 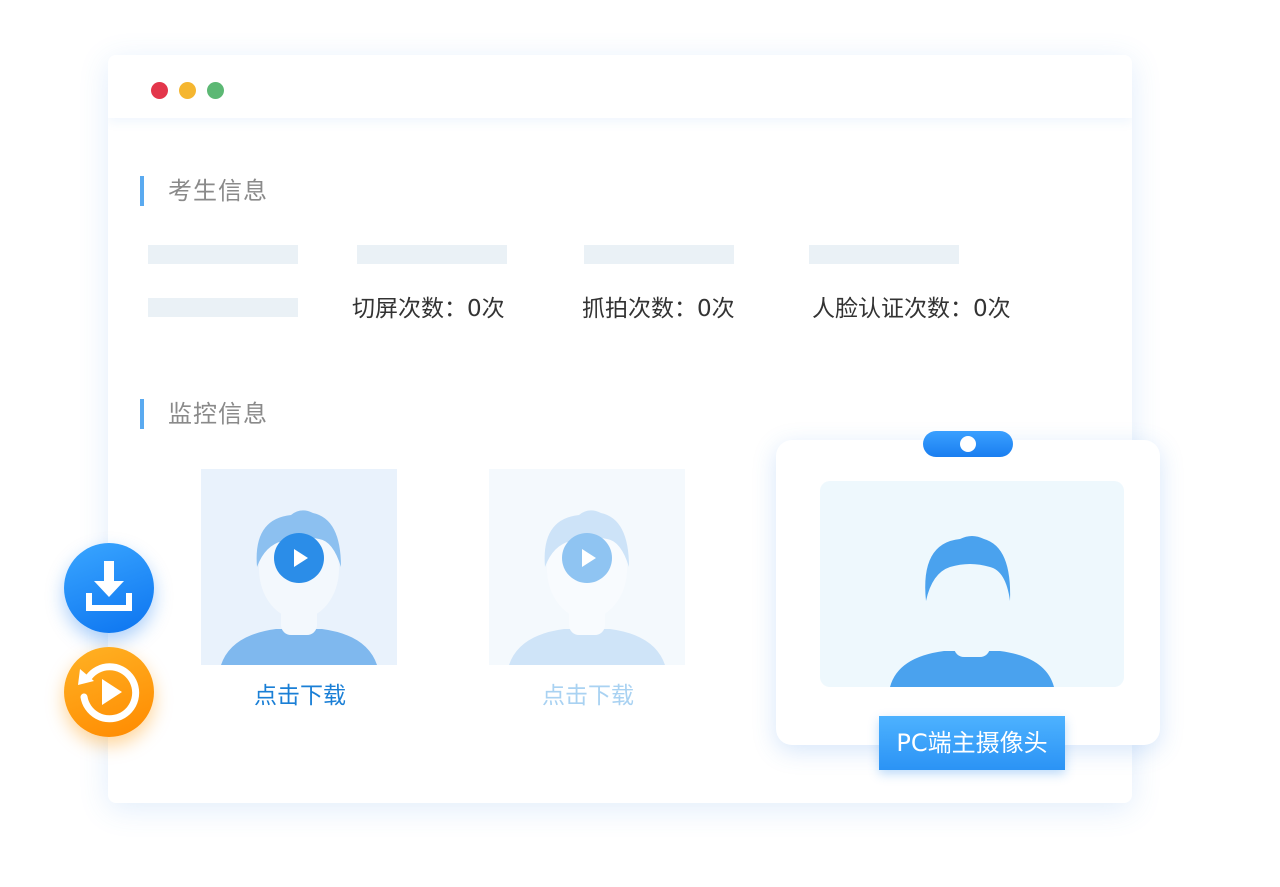 What do you see at coordinates (215, 90) in the screenshot?
I see `maximize-window-button` at bounding box center [215, 90].